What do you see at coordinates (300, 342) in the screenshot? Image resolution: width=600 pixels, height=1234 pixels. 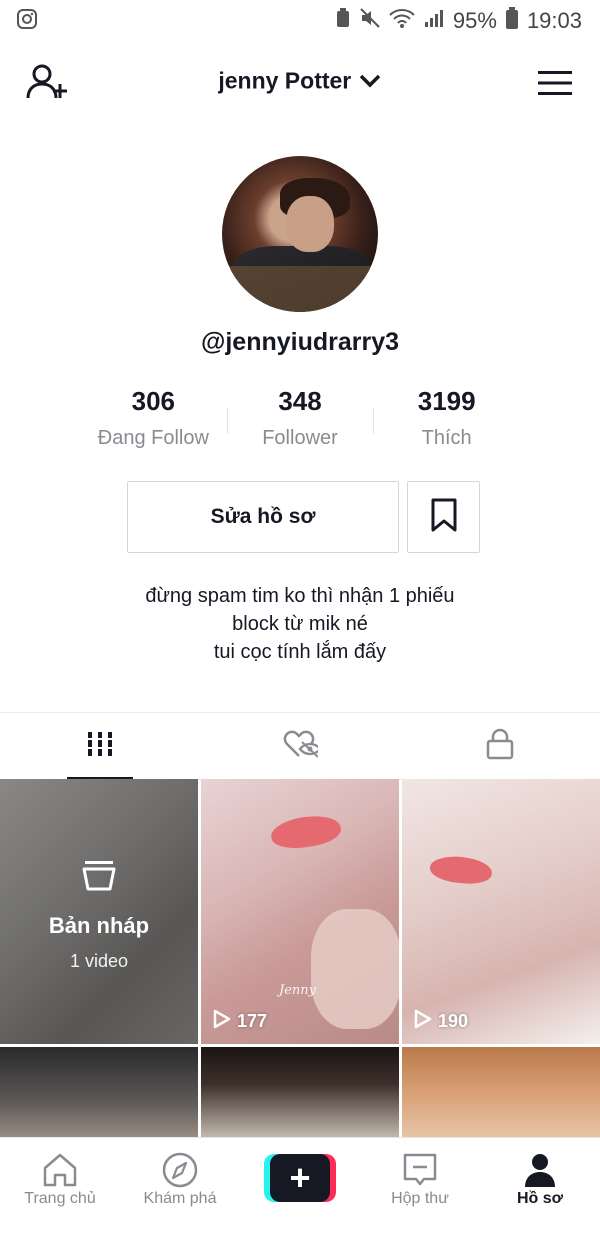 I see `username: @jennyiudrarry3` at bounding box center [300, 342].